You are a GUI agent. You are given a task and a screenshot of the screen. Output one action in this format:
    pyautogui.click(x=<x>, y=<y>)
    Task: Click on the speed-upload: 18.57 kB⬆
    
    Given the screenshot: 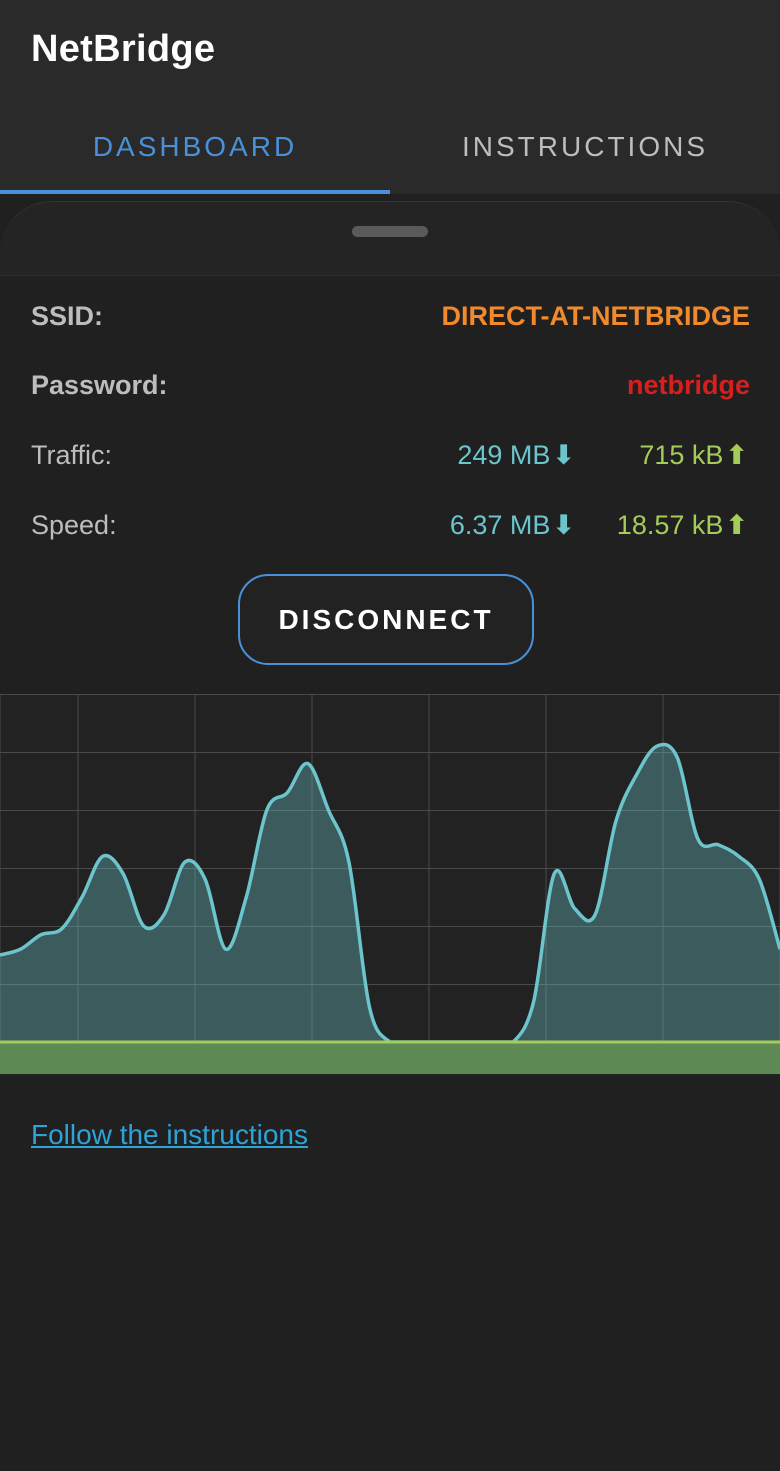 What is the action you would take?
    pyautogui.click(x=682, y=525)
    